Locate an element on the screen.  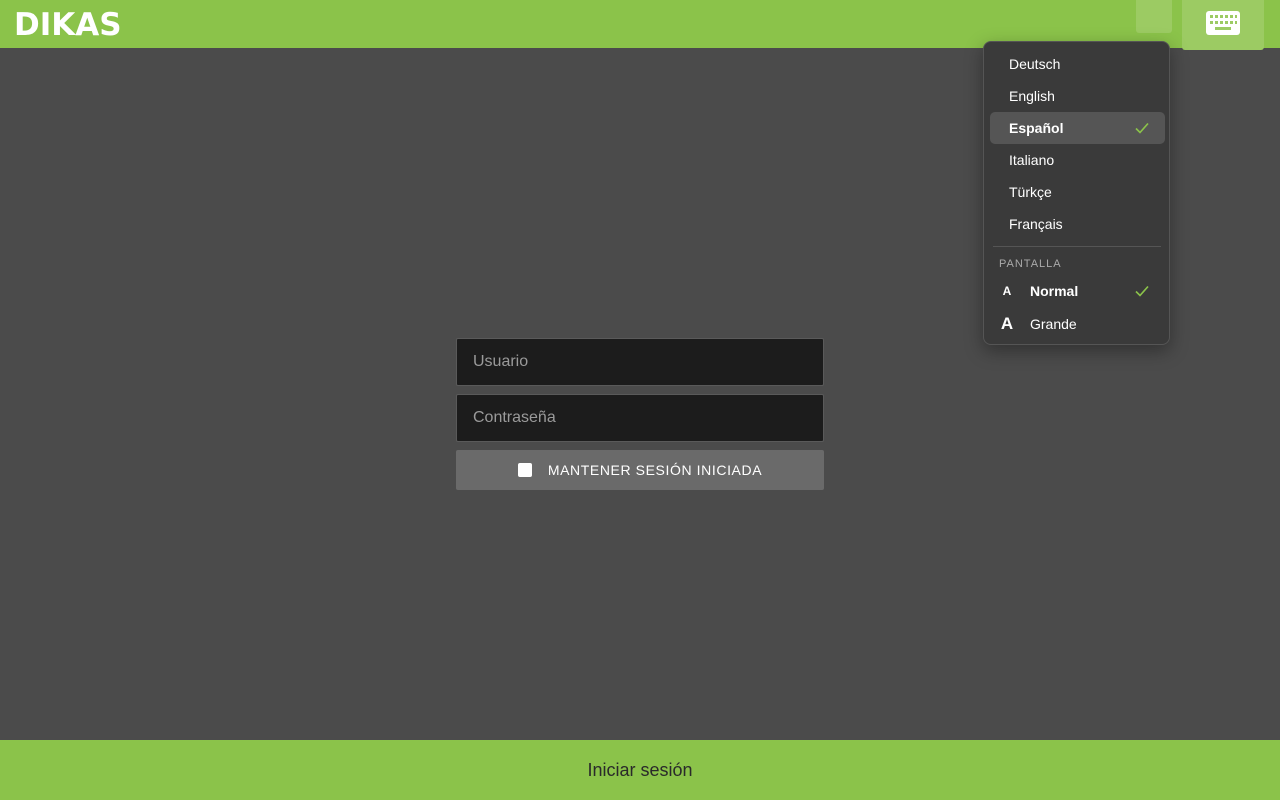
display-option-label: Normal is located at coordinates (1054, 291).